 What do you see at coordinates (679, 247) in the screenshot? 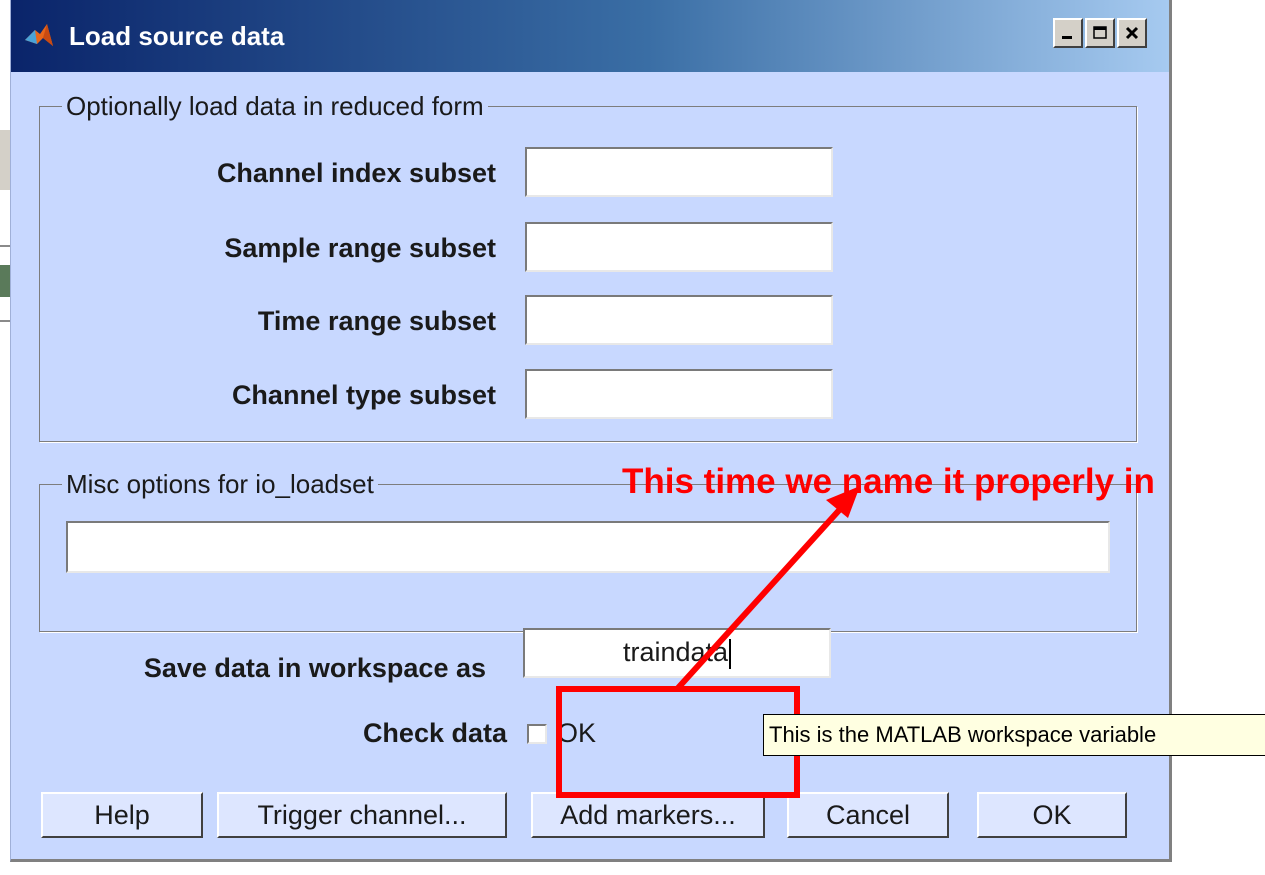
I see `sample-range-subset-input` at bounding box center [679, 247].